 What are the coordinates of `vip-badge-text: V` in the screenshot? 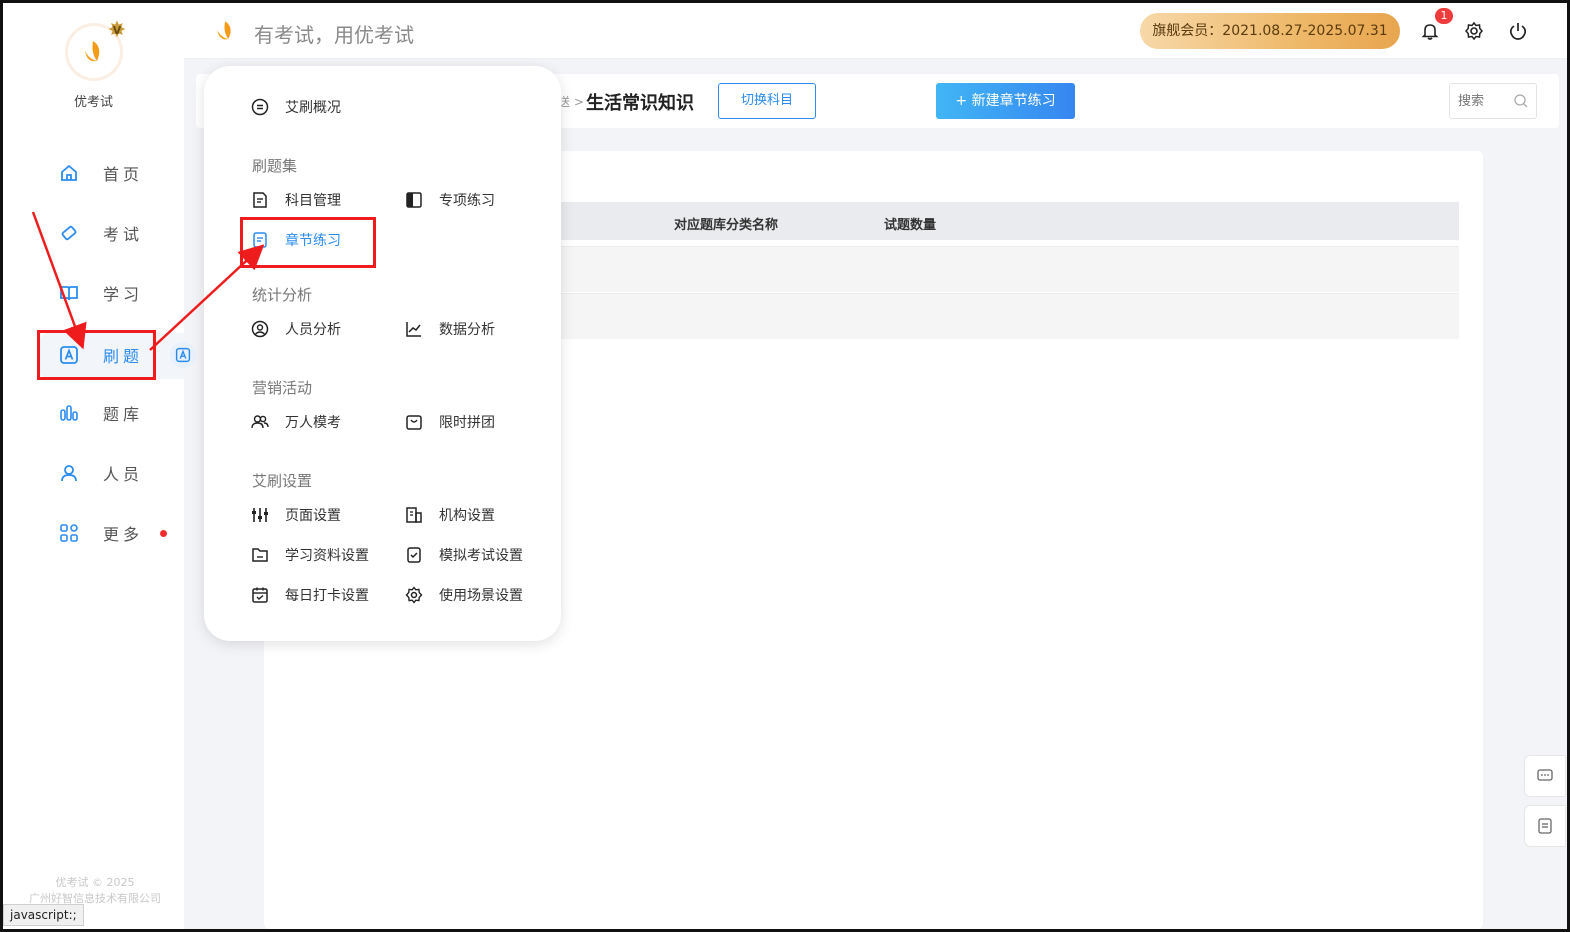 It's located at (117, 30).